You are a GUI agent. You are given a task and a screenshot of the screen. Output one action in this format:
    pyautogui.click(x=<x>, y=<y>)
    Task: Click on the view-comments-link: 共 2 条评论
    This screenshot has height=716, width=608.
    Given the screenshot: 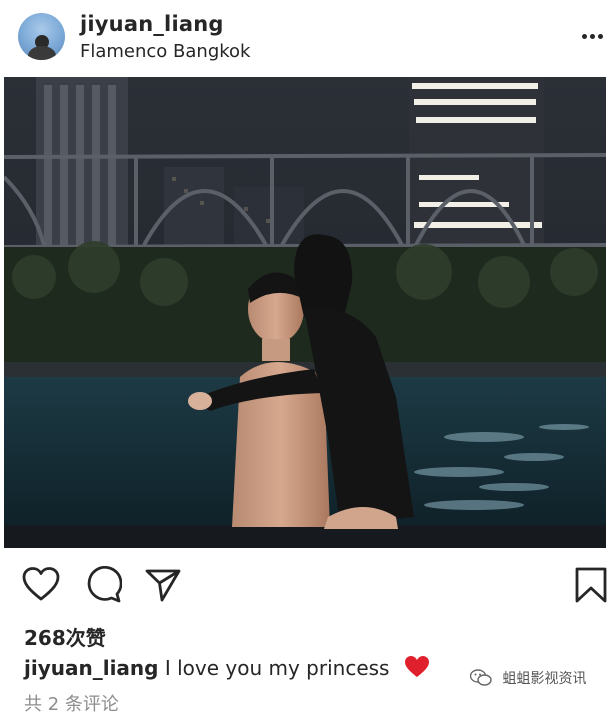 What is the action you would take?
    pyautogui.click(x=71, y=703)
    